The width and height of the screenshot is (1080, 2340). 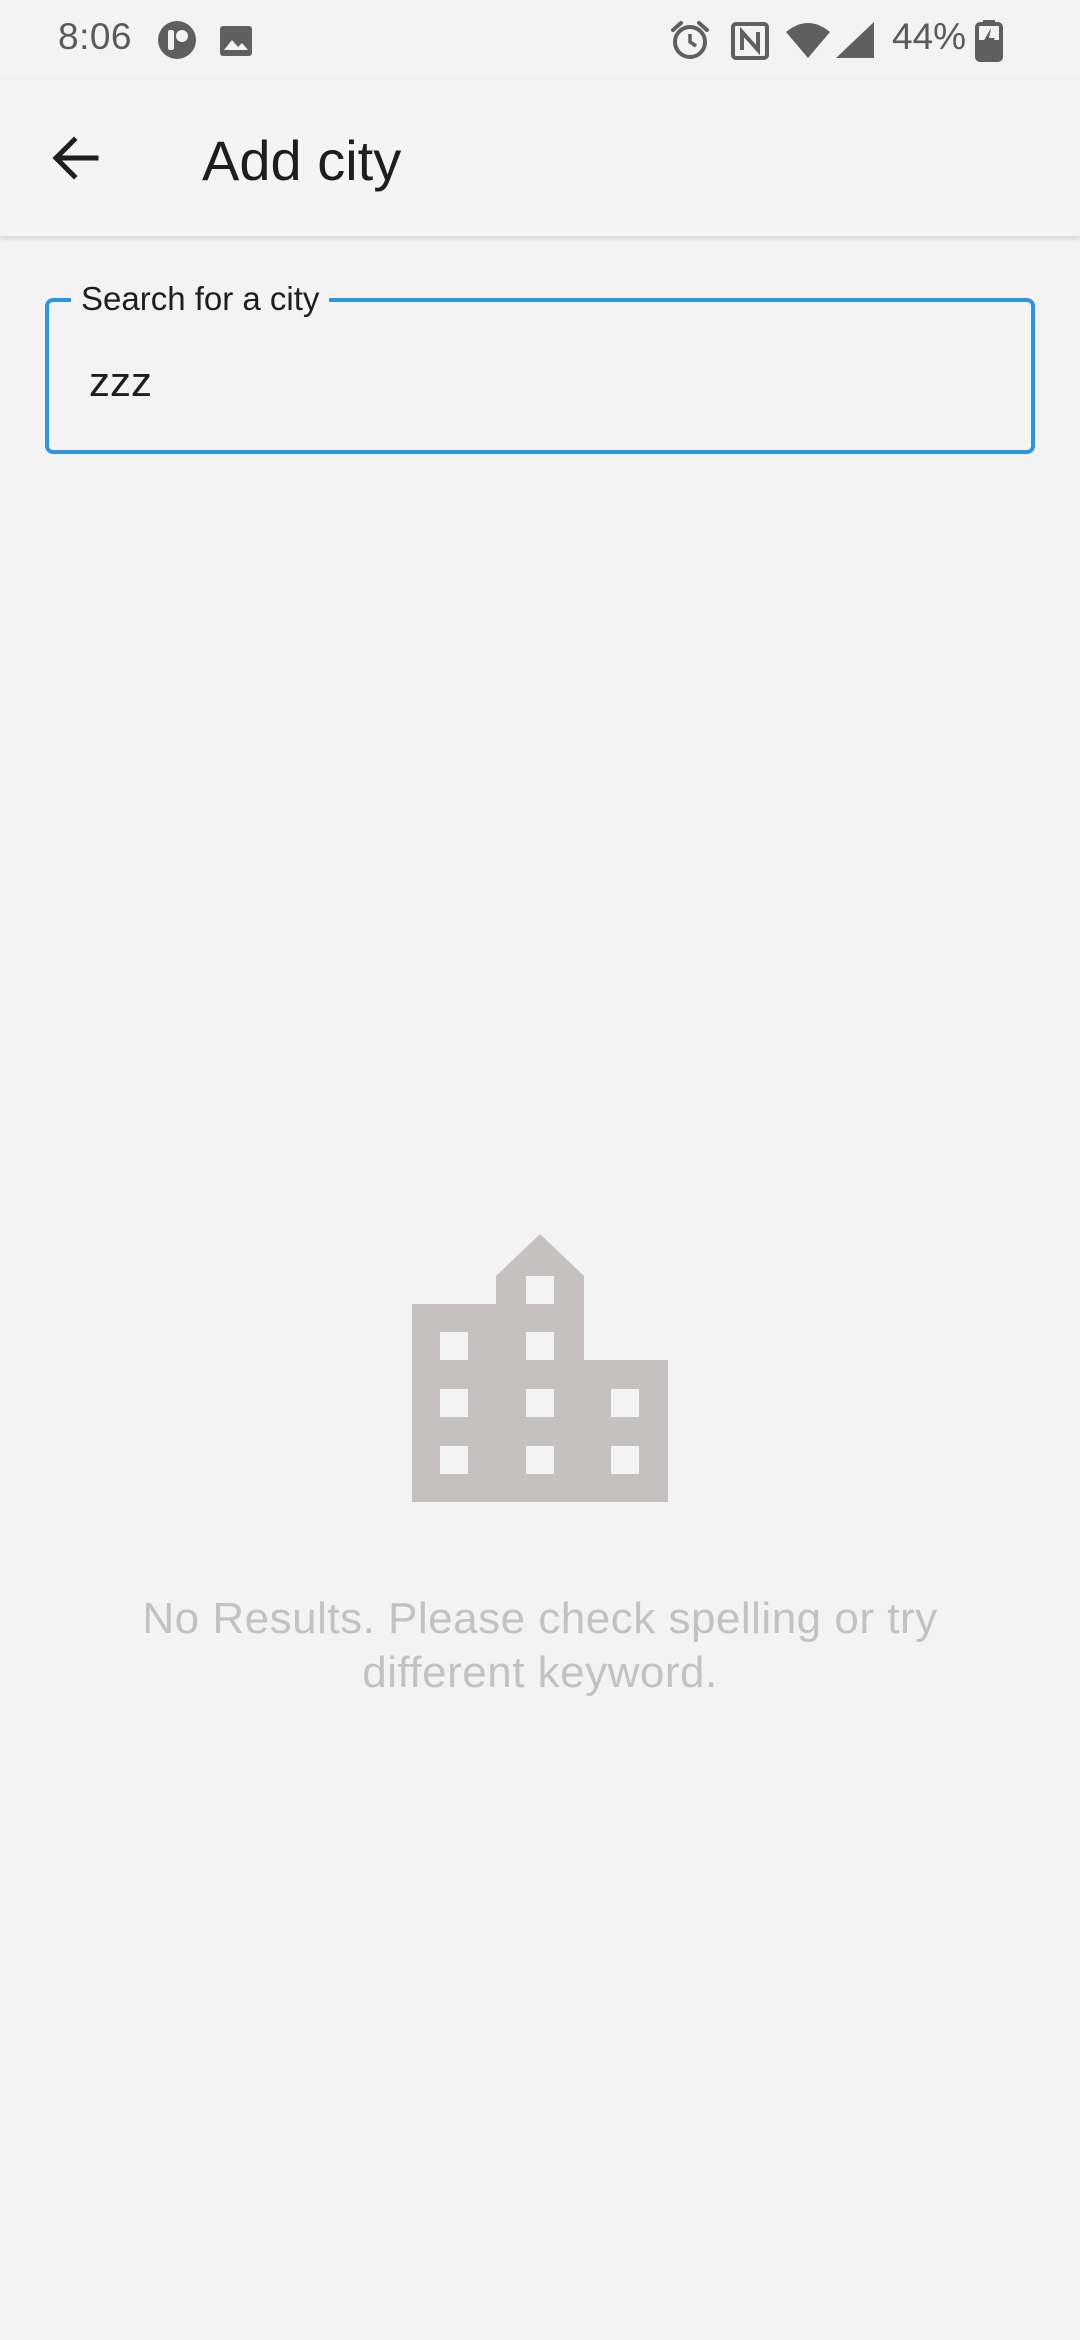 What do you see at coordinates (540, 158) in the screenshot?
I see `app-bar: Add city` at bounding box center [540, 158].